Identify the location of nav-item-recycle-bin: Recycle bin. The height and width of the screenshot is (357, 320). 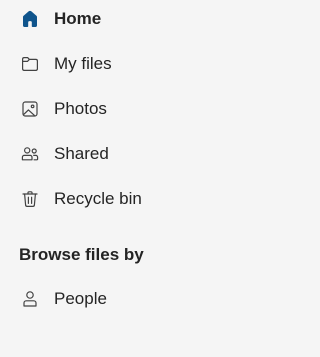
(141, 199).